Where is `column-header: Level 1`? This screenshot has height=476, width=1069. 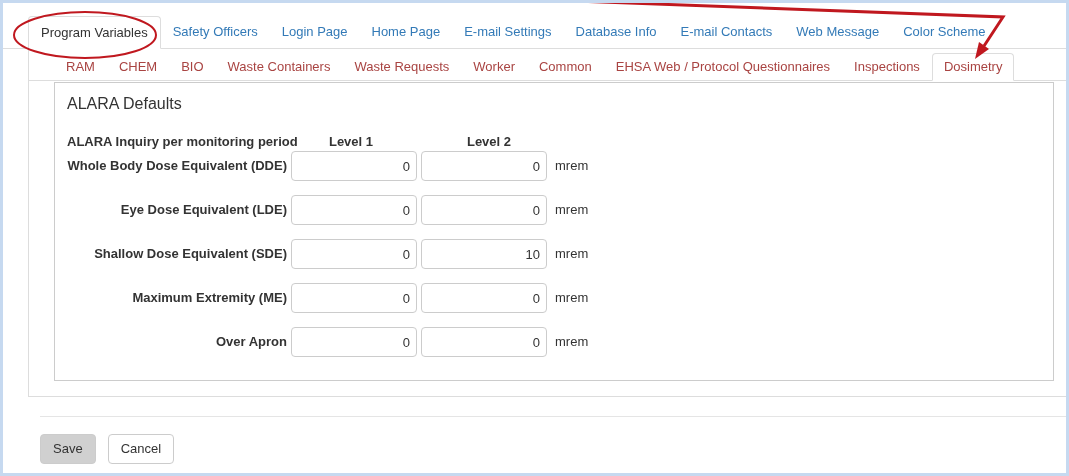
column-header: Level 1 is located at coordinates (351, 141).